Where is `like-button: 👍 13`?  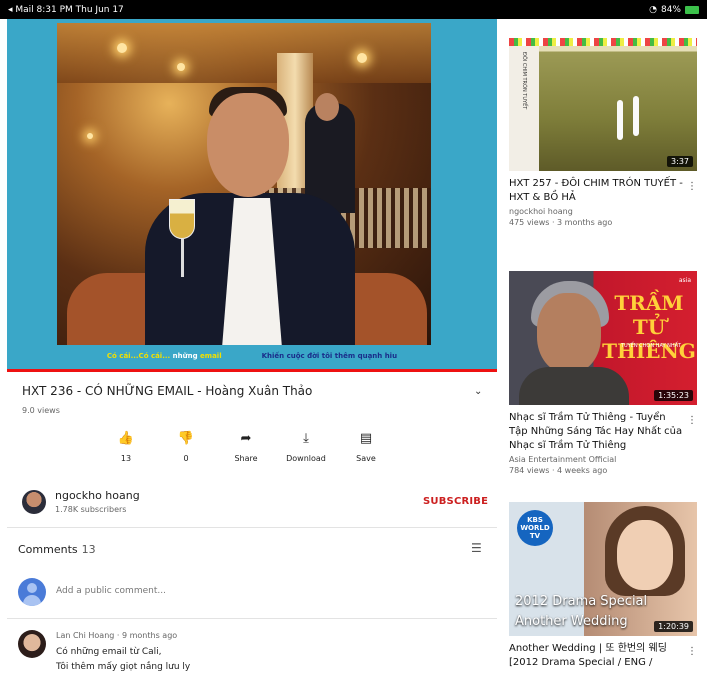 like-button: 👍 13 is located at coordinates (126, 452).